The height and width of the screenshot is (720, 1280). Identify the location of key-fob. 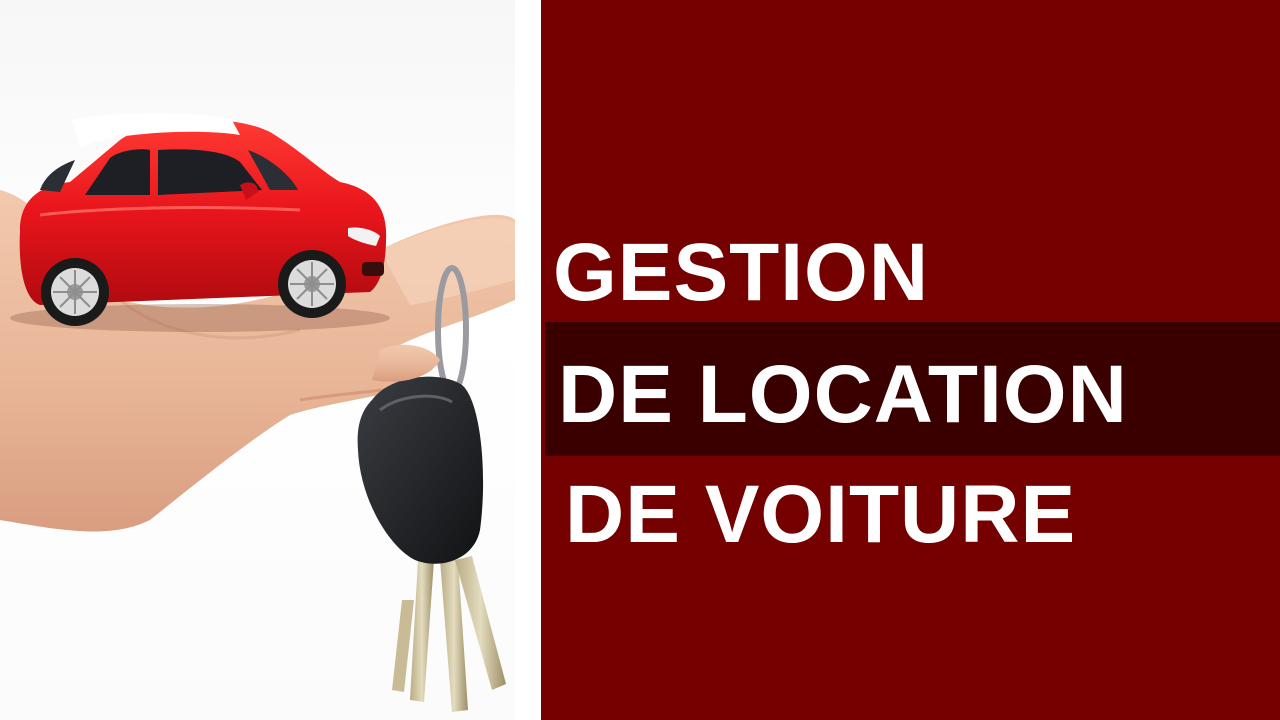
(420, 470).